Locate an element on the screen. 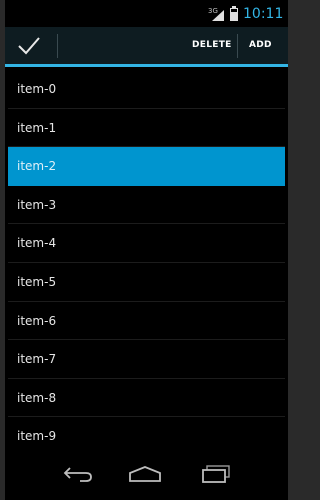  navigation-bar is located at coordinates (146, 477).